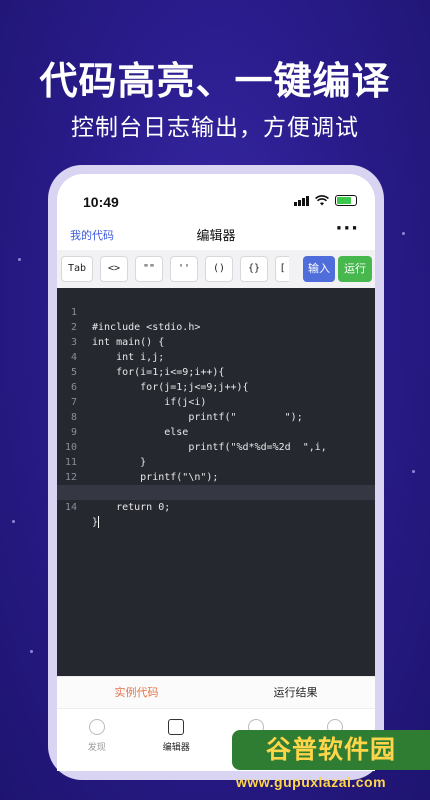  I want to click on code-line: 4 for(i=1;i<=9;i++){, so click(216, 356).